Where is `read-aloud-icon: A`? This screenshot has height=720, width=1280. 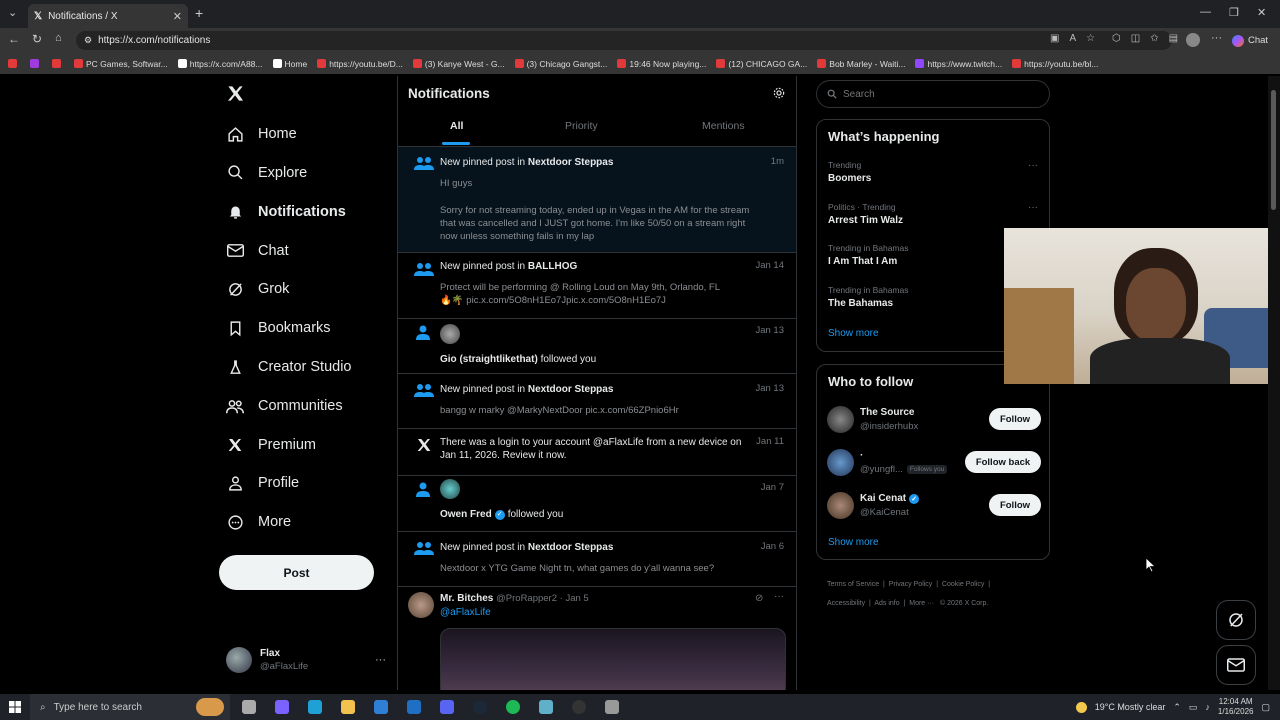 read-aloud-icon: A is located at coordinates (1072, 38).